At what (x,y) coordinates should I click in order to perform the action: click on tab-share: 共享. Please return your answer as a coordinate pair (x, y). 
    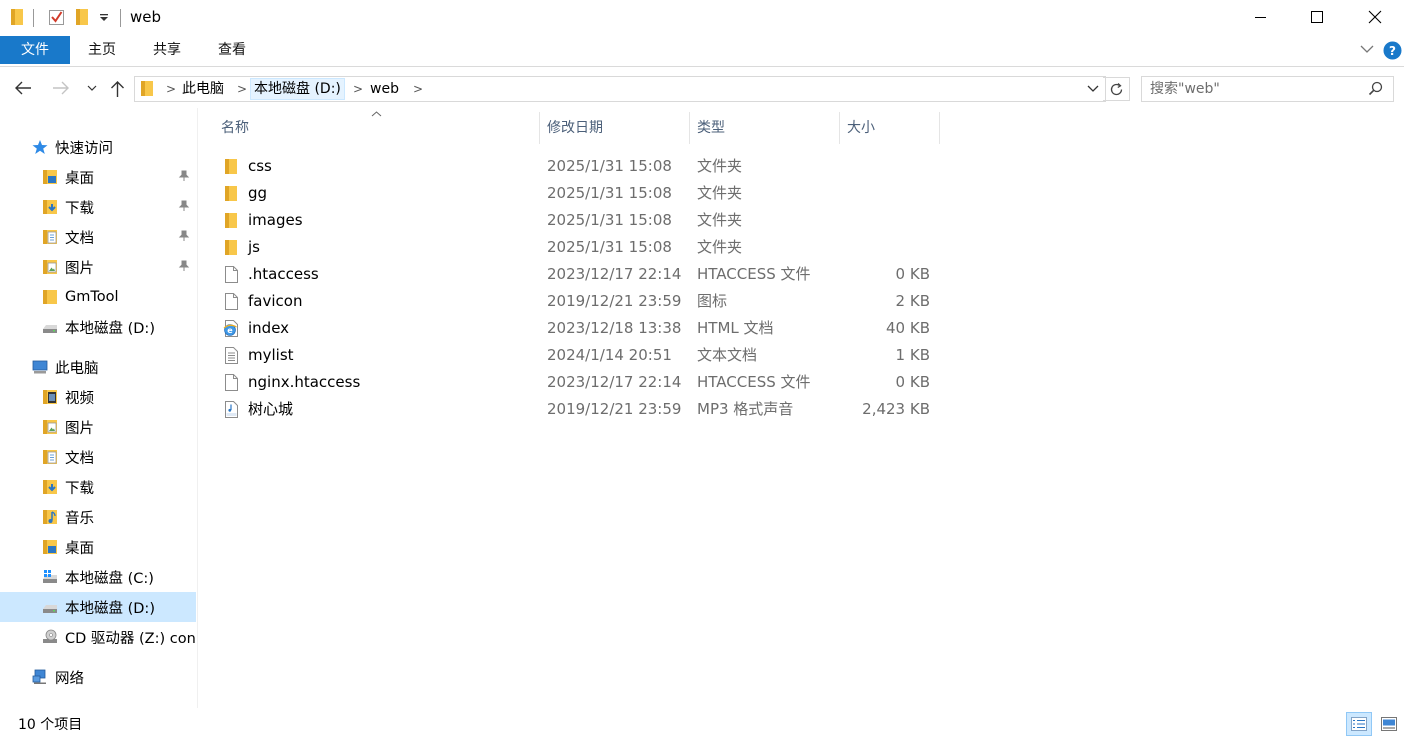
    Looking at the image, I should click on (167, 50).